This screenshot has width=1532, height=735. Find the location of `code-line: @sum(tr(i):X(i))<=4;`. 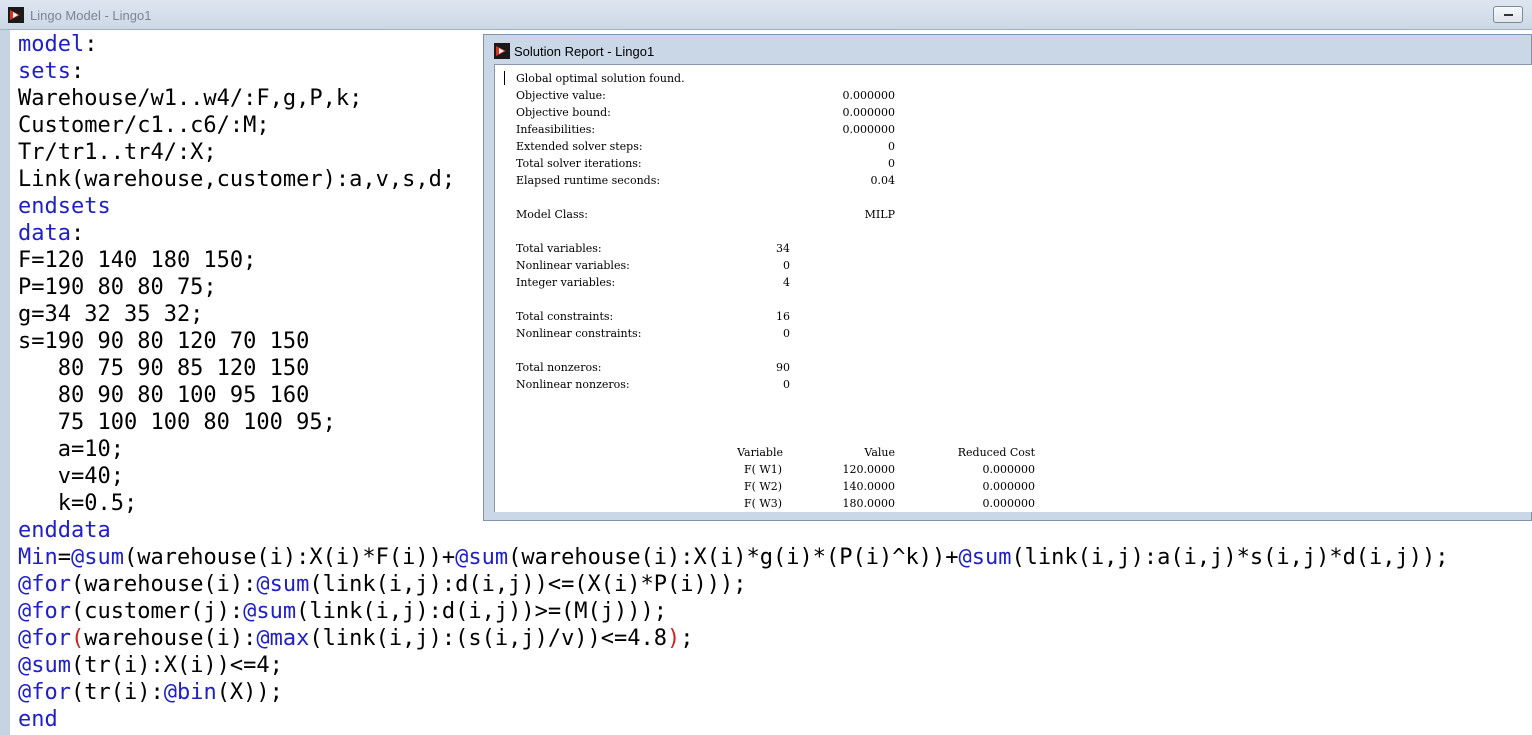

code-line: @sum(tr(i):X(i))<=4; is located at coordinates (774, 665).